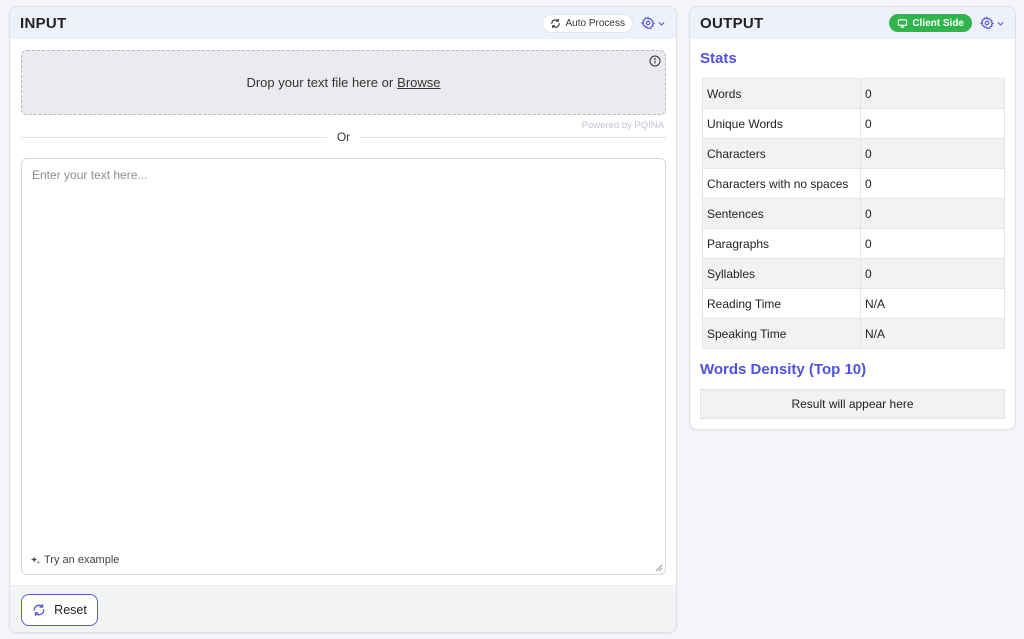 This screenshot has width=1024, height=639. I want to click on dropzone-text: Drop your text file here or, so click(320, 82).